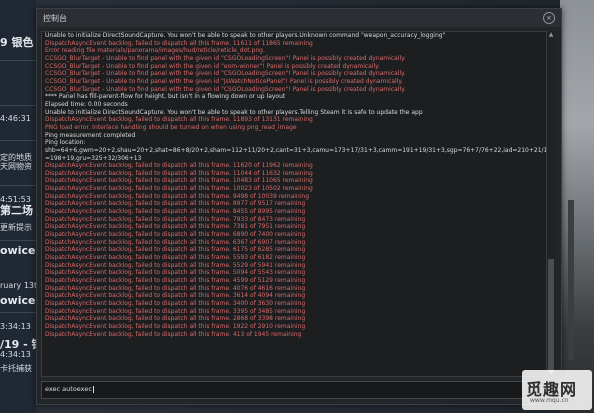 This screenshot has width=594, height=413. Describe the element at coordinates (90, 135) in the screenshot. I see `log-line: Ping measurement completed` at that location.